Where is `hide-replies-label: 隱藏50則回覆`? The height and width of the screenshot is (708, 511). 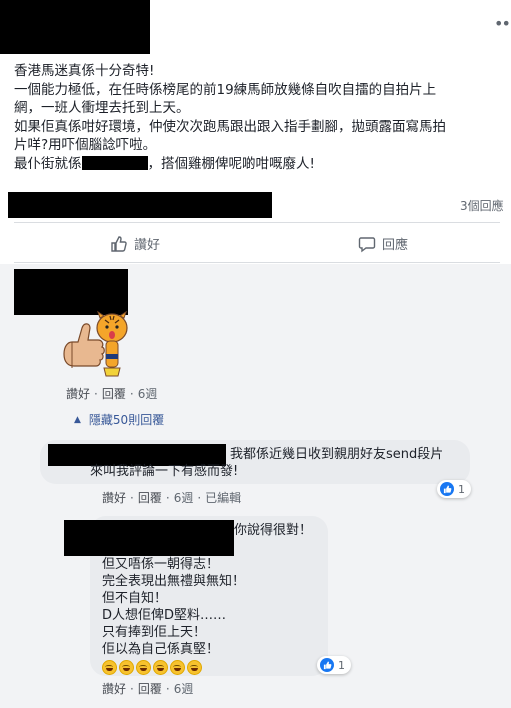
hide-replies-label: 隱藏50則回覆 is located at coordinates (126, 420).